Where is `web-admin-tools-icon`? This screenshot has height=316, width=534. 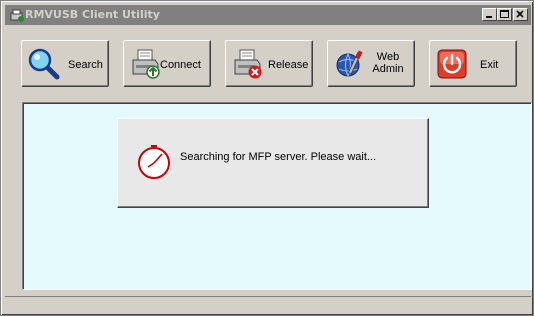
web-admin-tools-icon is located at coordinates (349, 63).